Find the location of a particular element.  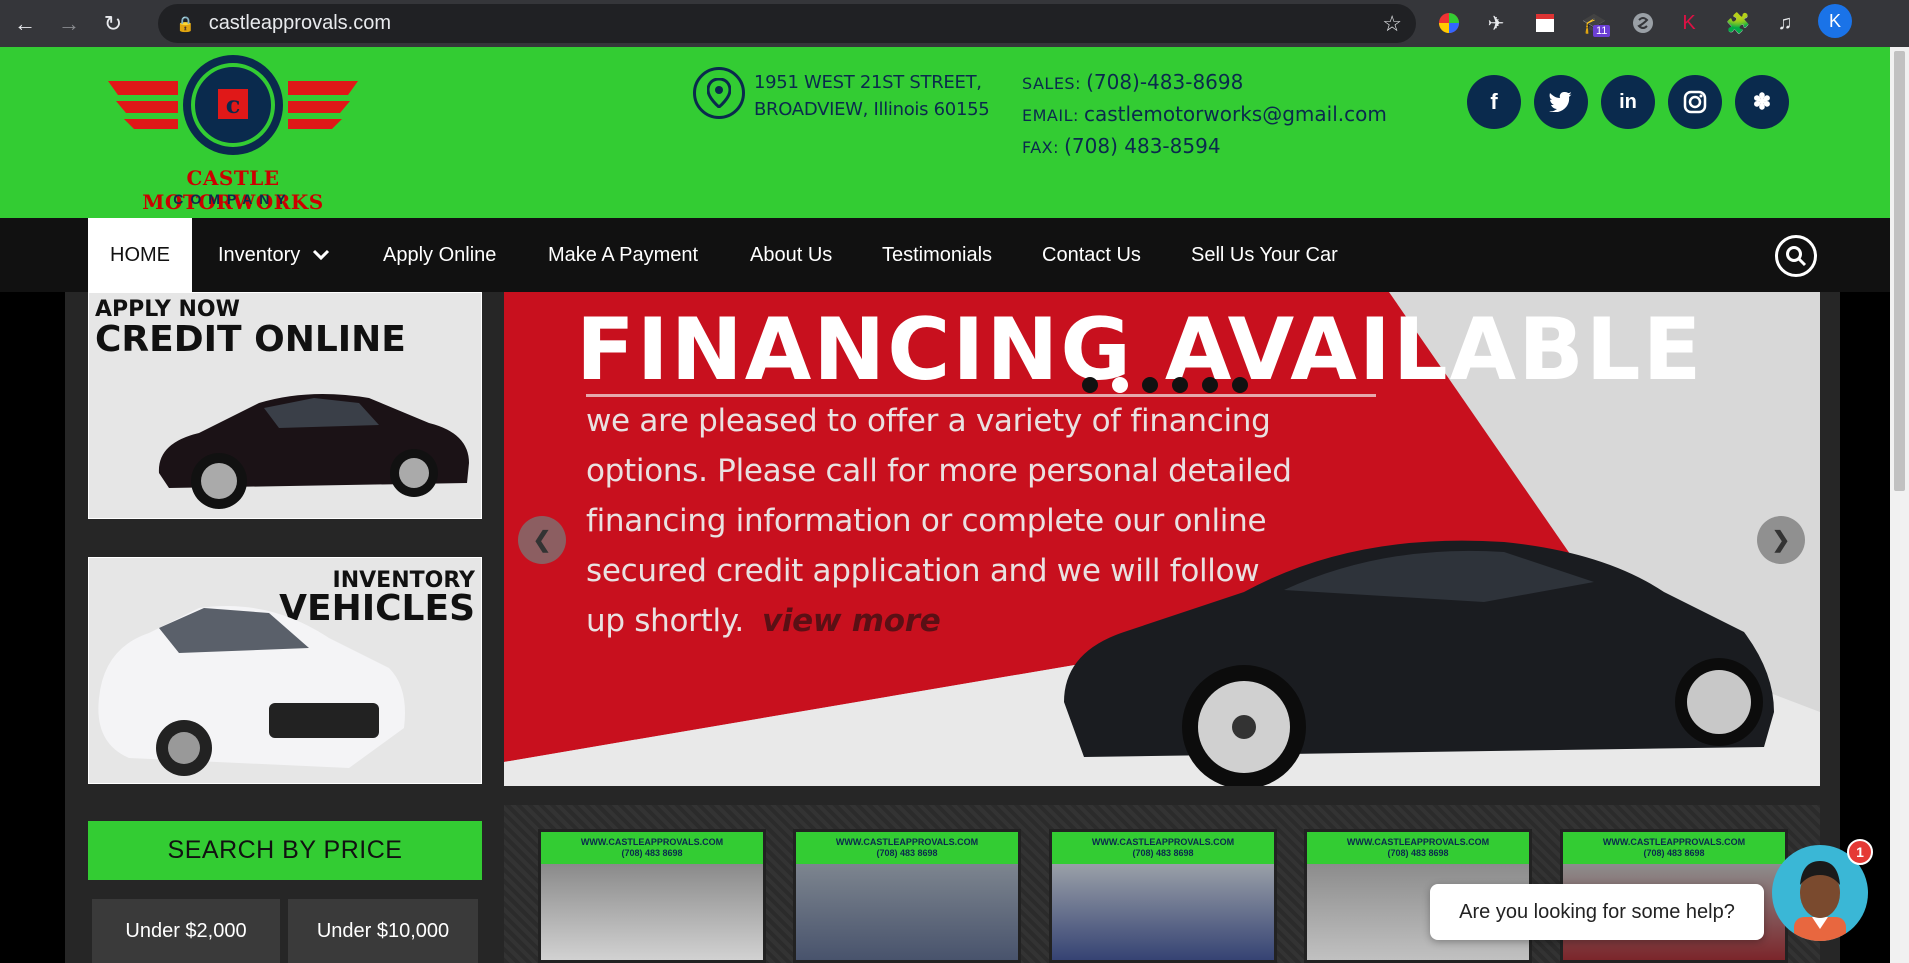

profile-avatar: K is located at coordinates (1835, 21).